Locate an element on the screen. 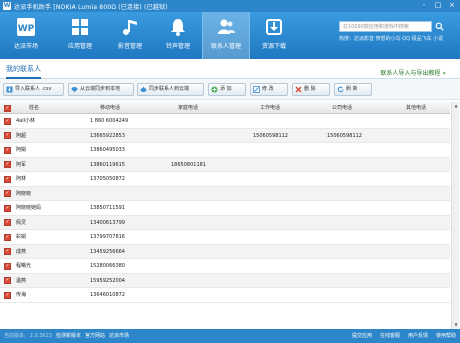 This screenshot has height=343, width=460. edit-contact-button: 修 改 is located at coordinates (269, 89).